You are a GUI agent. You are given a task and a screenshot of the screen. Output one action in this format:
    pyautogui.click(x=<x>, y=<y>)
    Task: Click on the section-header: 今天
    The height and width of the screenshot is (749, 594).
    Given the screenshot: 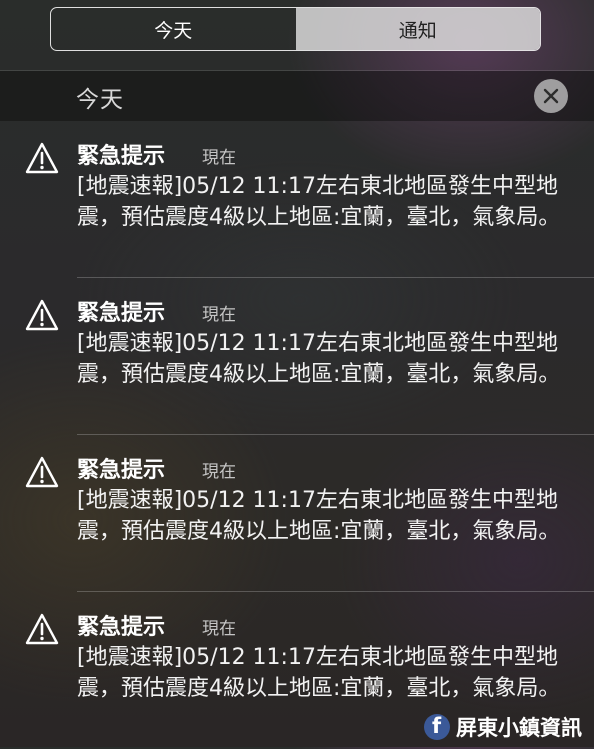 What is the action you would take?
    pyautogui.click(x=297, y=96)
    